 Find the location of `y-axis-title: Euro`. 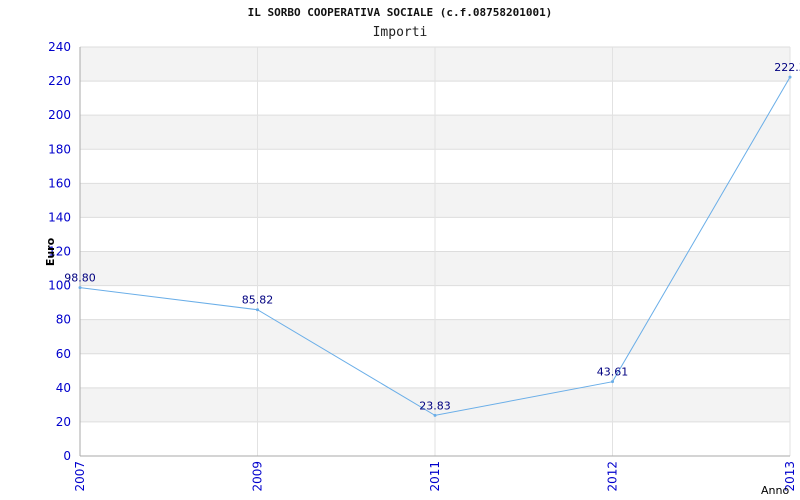

y-axis-title: Euro is located at coordinates (50, 251).